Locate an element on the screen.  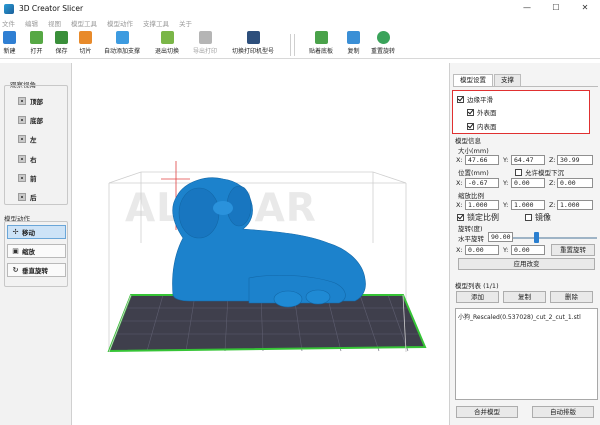
export-print-button: 导出打印 is located at coordinates (205, 44).